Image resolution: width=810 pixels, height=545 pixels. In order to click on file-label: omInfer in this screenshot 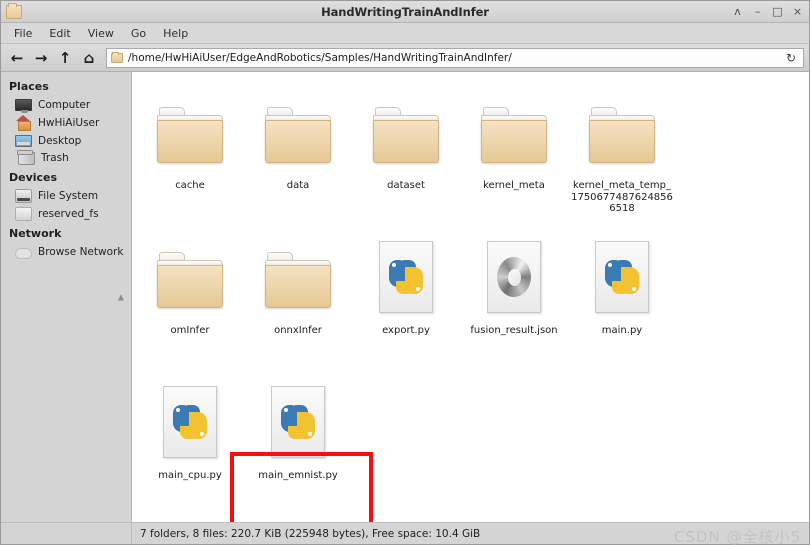, I will do `click(190, 330)`.